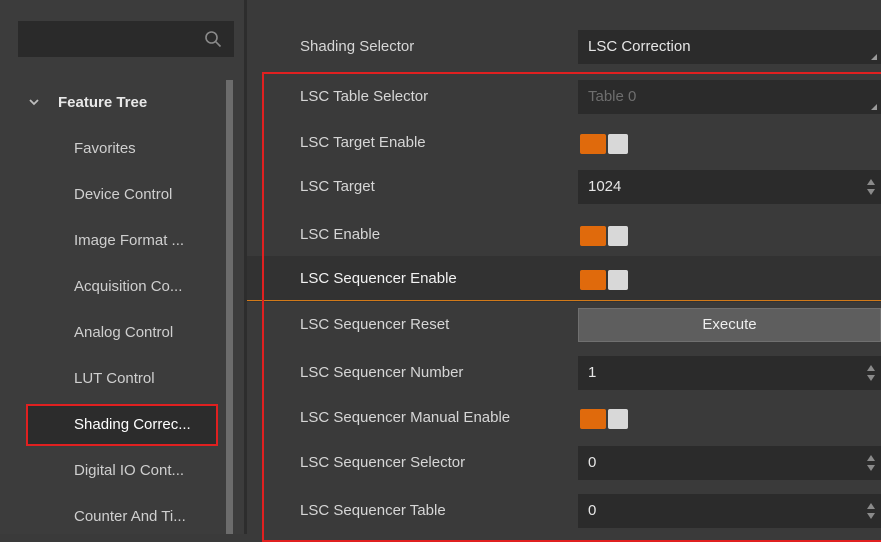 This screenshot has width=881, height=542. I want to click on feature-tree-title: Feature Tree, so click(103, 102).